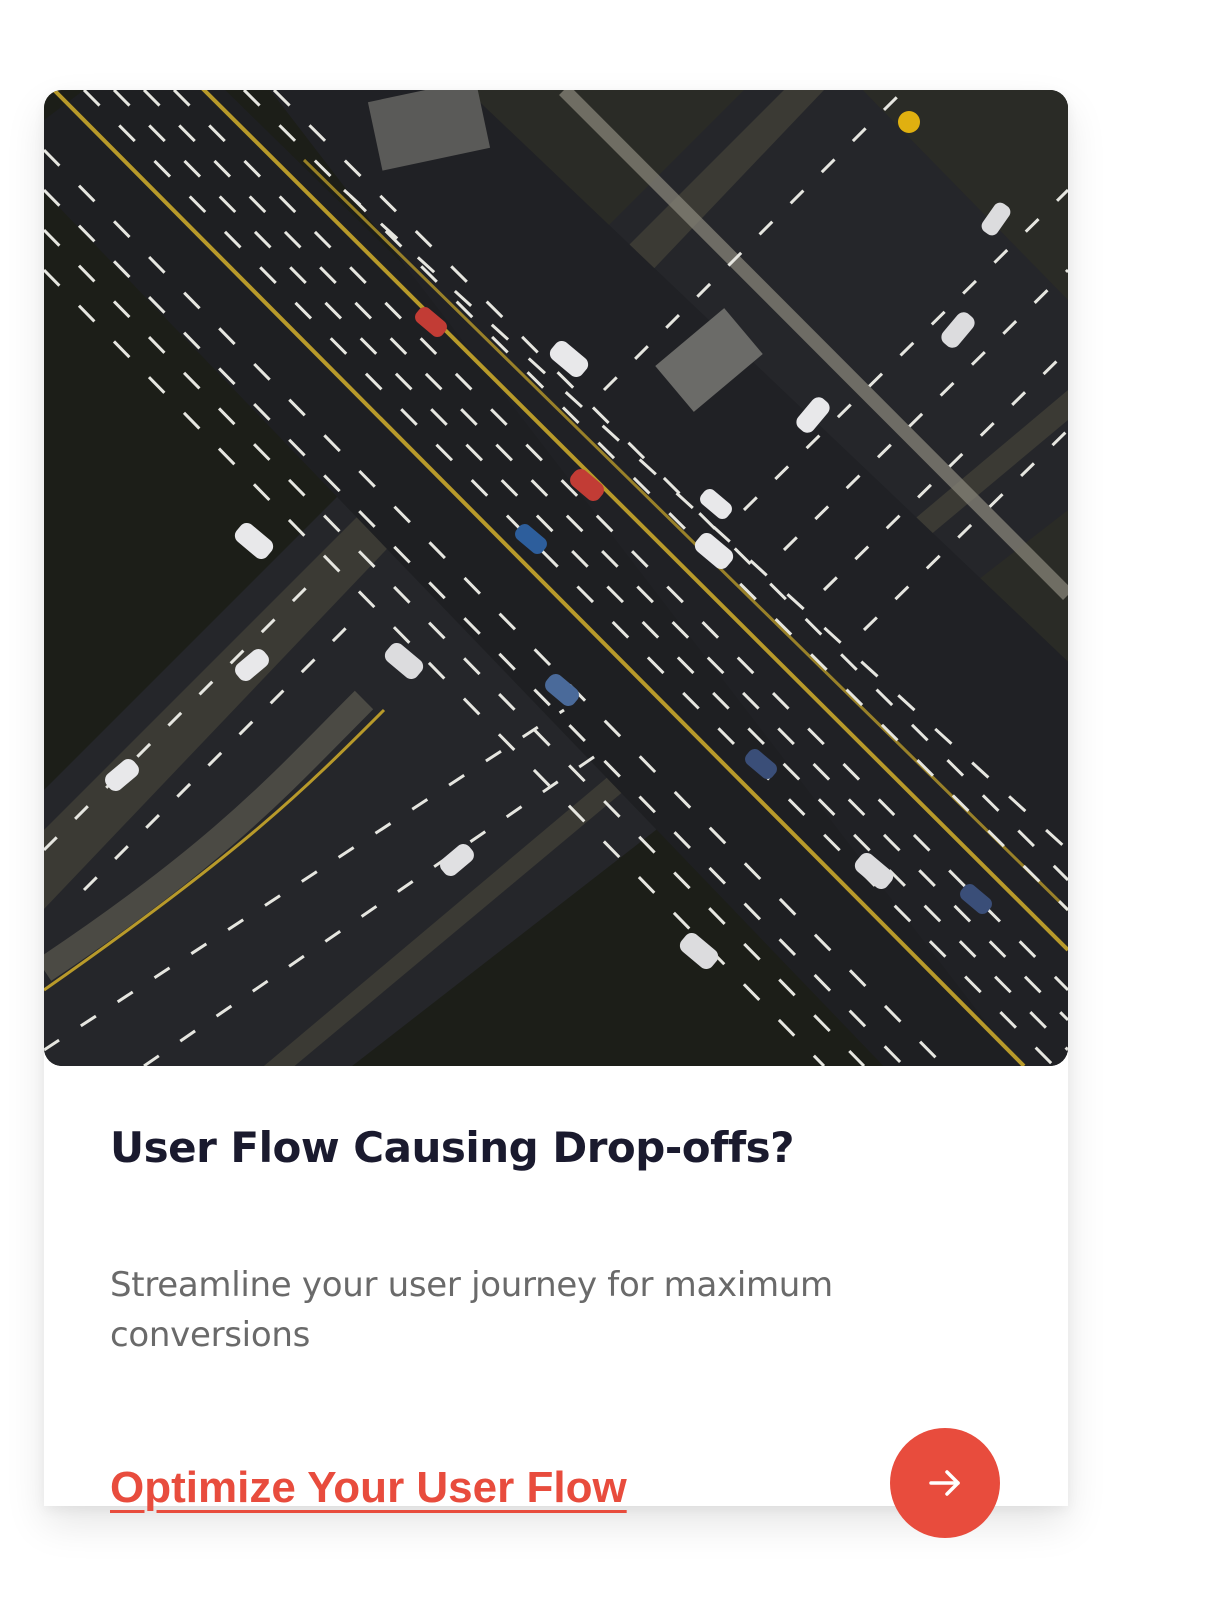  I want to click on optimize-user-flow-link: Optimize Your User Flow, so click(368, 1488).